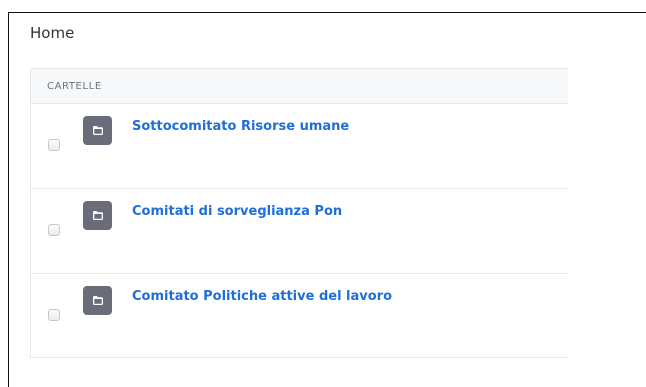 This screenshot has width=646, height=387. What do you see at coordinates (262, 296) in the screenshot?
I see `folder-title-link: Comitato Politiche attive del lavoro` at bounding box center [262, 296].